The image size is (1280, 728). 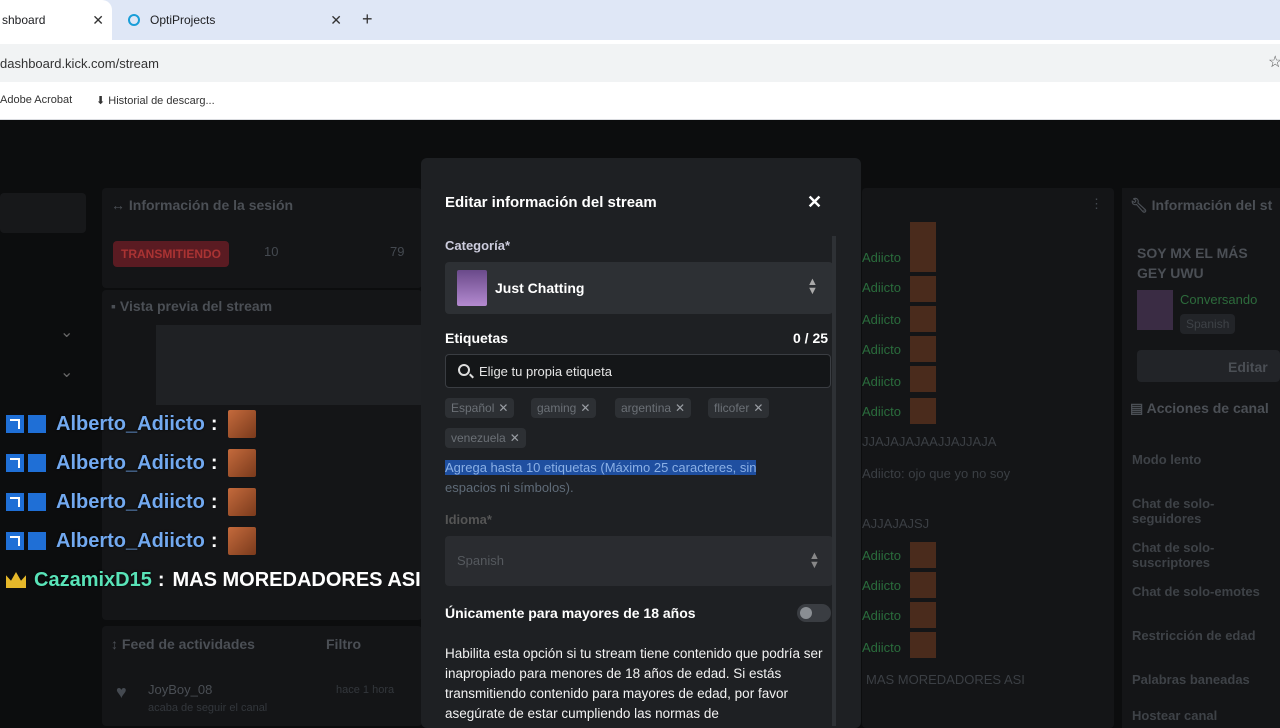 What do you see at coordinates (234, 20) in the screenshot?
I see `tab-optiprojects: OptiProjects ✕` at bounding box center [234, 20].